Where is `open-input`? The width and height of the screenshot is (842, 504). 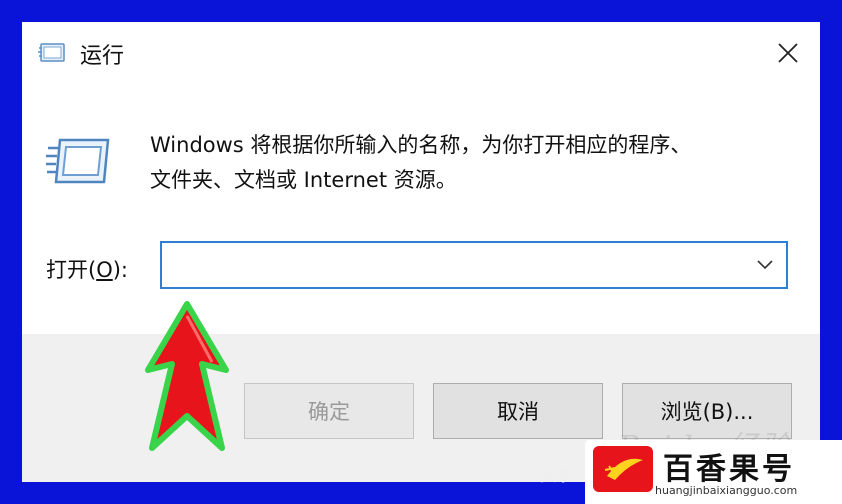 open-input is located at coordinates (452, 265).